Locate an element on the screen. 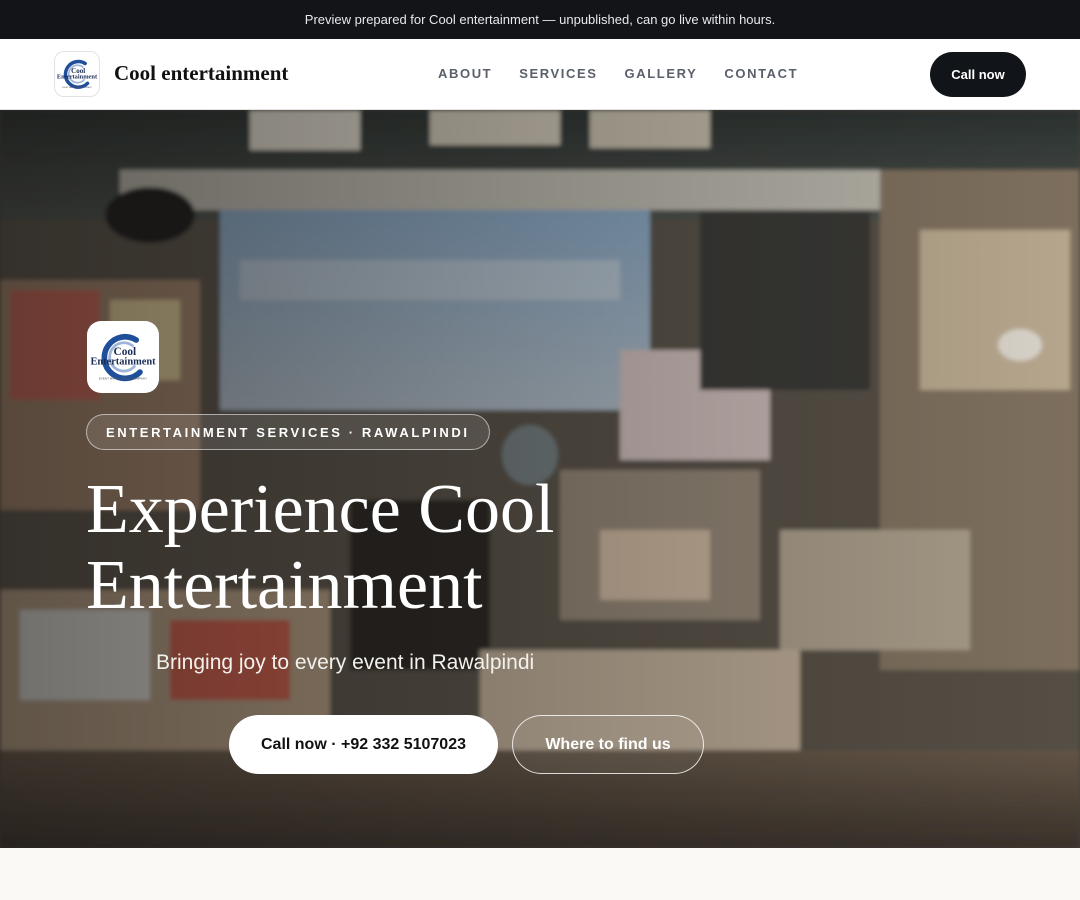 The height and width of the screenshot is (900, 1080). nav-link-gallery: GALLERY is located at coordinates (661, 73).